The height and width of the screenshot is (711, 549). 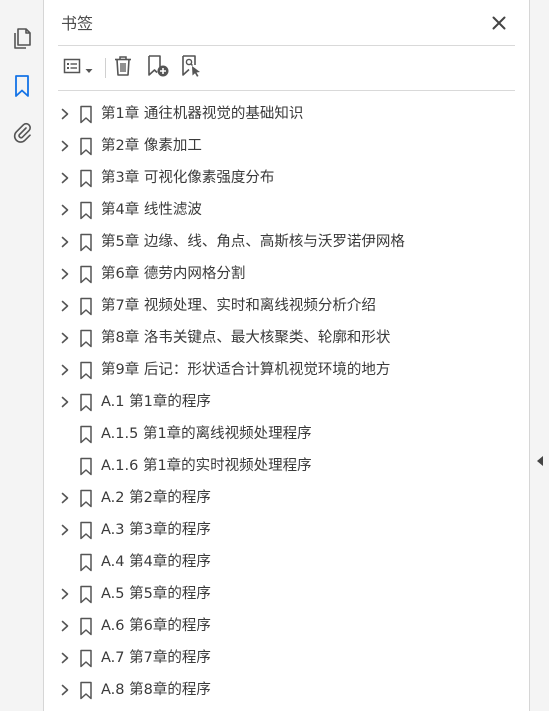 I want to click on pages-panel-button, so click(x=22, y=38).